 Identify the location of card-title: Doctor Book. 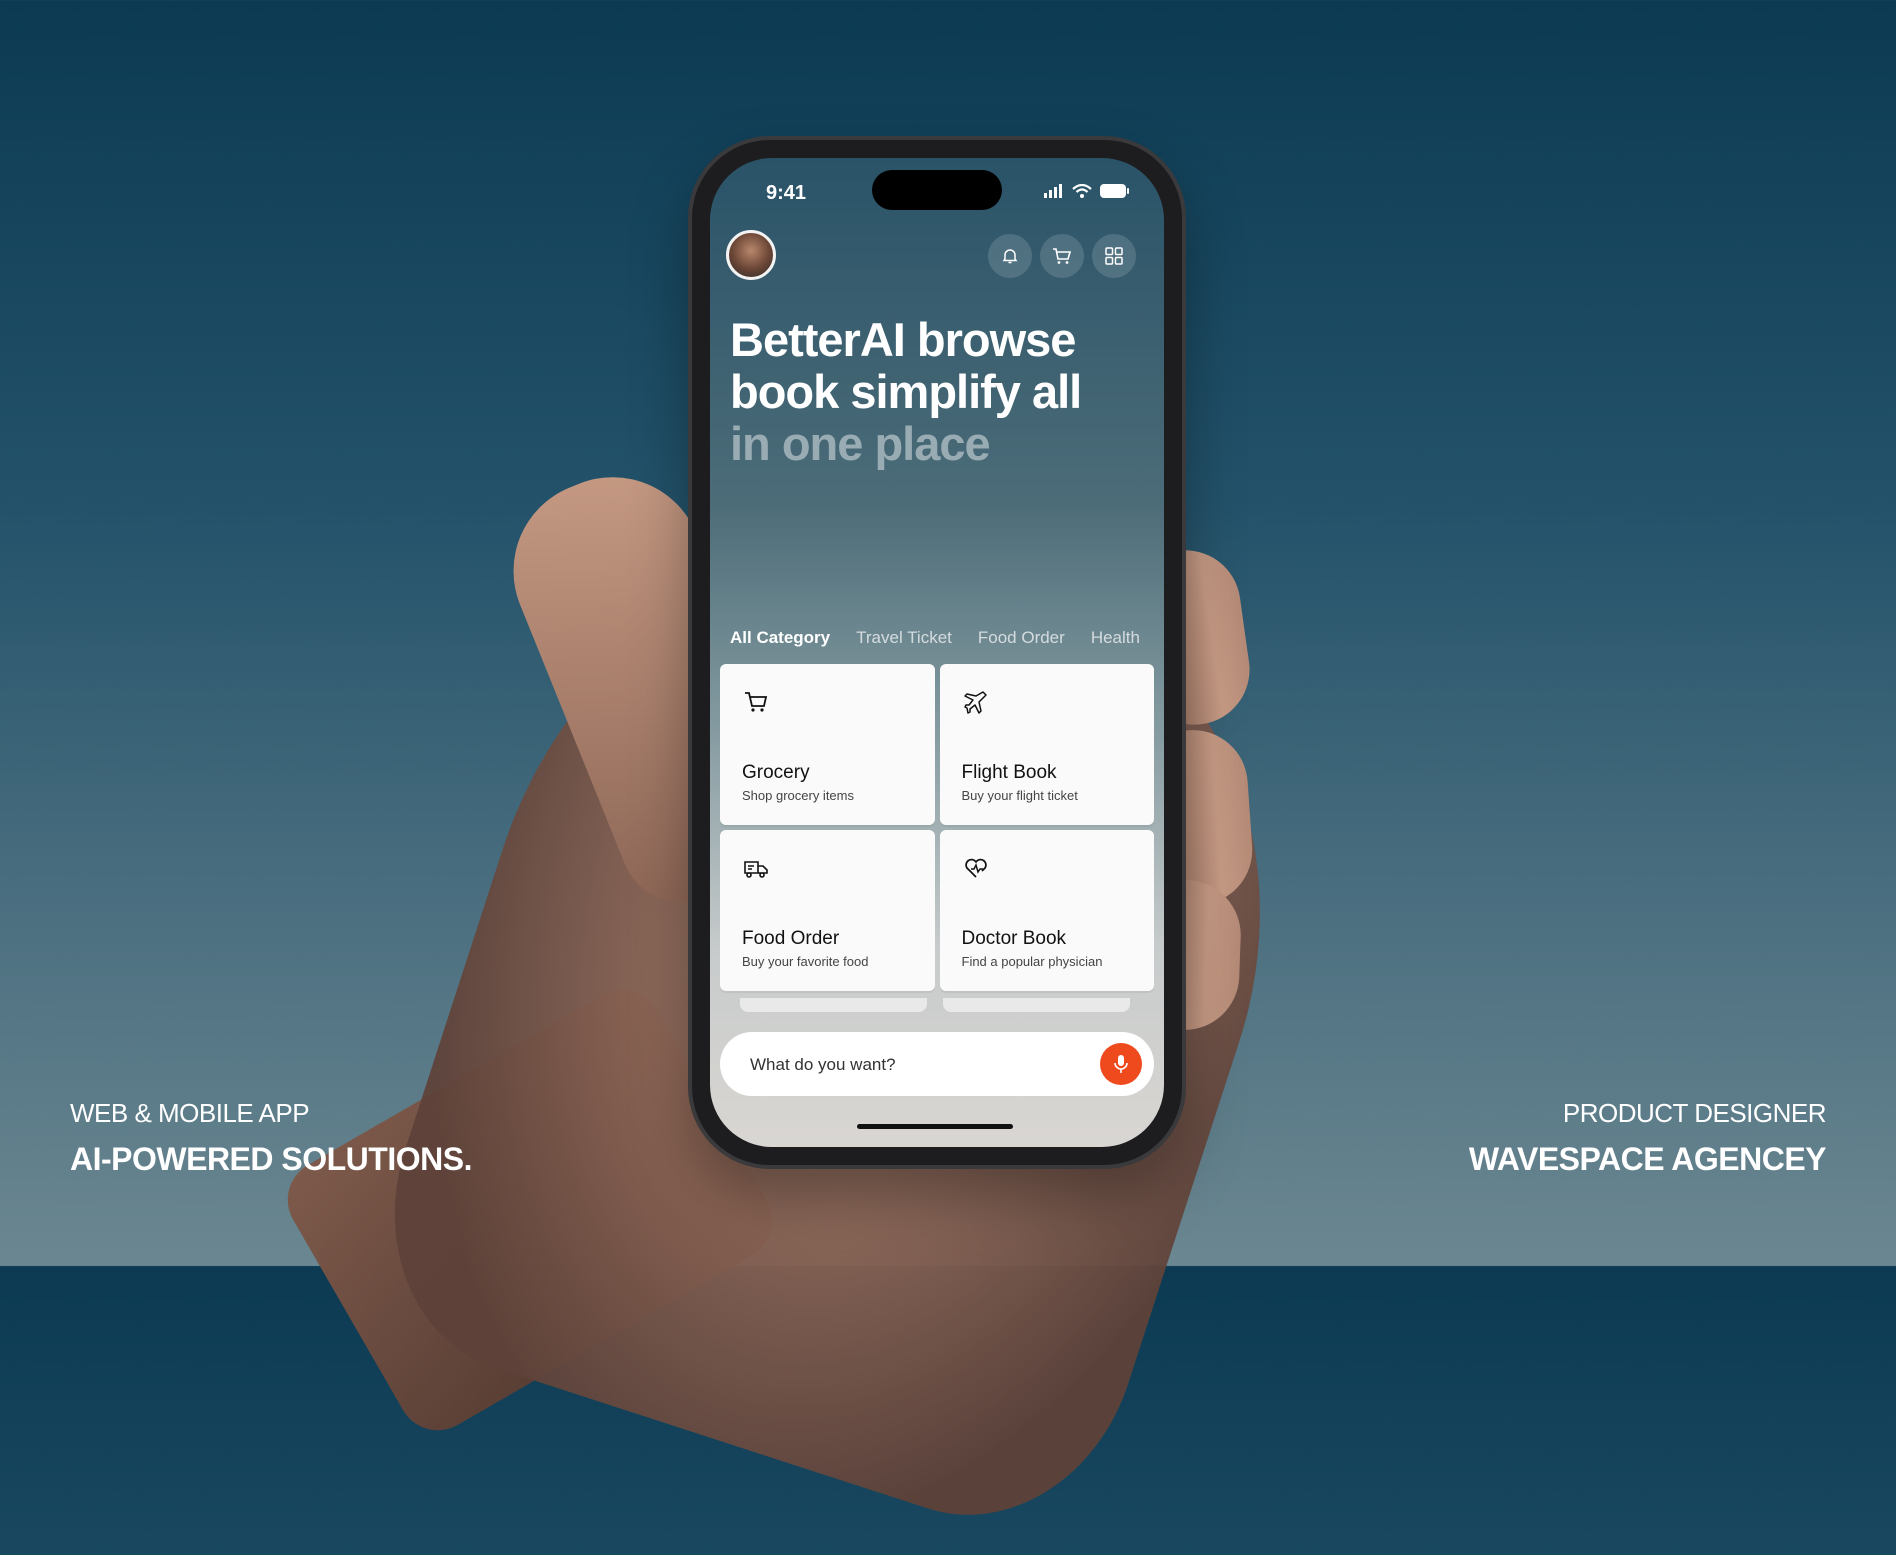
(1014, 938).